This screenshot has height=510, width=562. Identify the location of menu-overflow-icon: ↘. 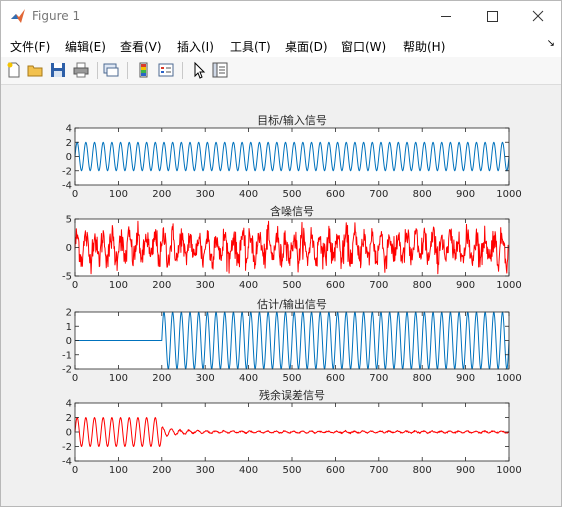
(551, 43).